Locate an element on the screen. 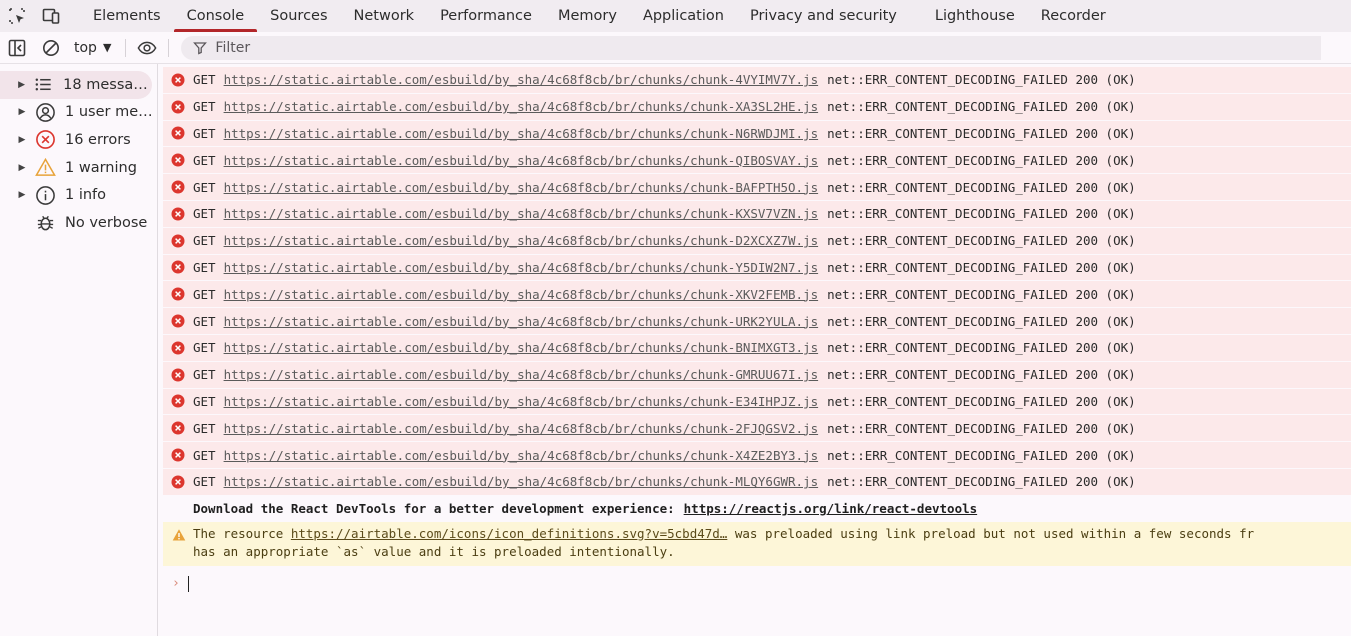 This screenshot has height=636, width=1351. sidebar-item-label: 16 errors is located at coordinates (98, 139).